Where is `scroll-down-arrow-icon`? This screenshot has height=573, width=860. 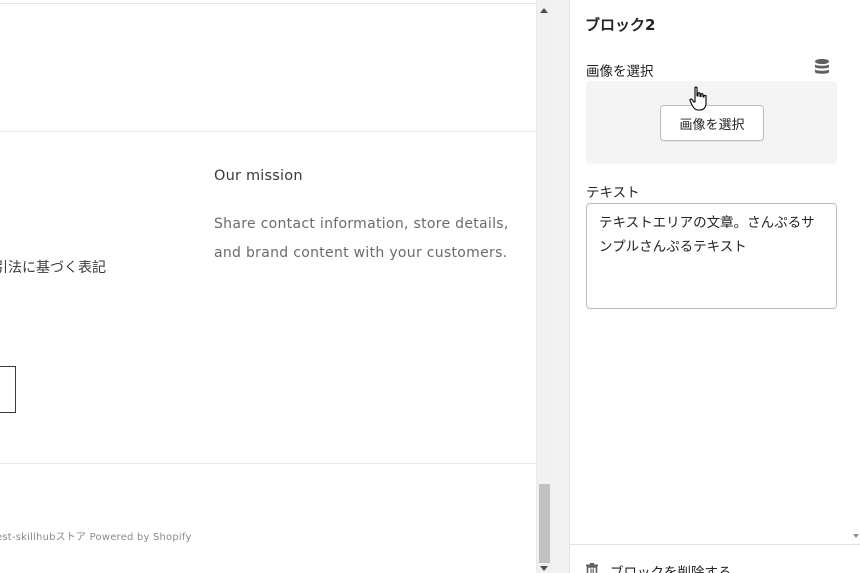
scroll-down-arrow-icon is located at coordinates (544, 568).